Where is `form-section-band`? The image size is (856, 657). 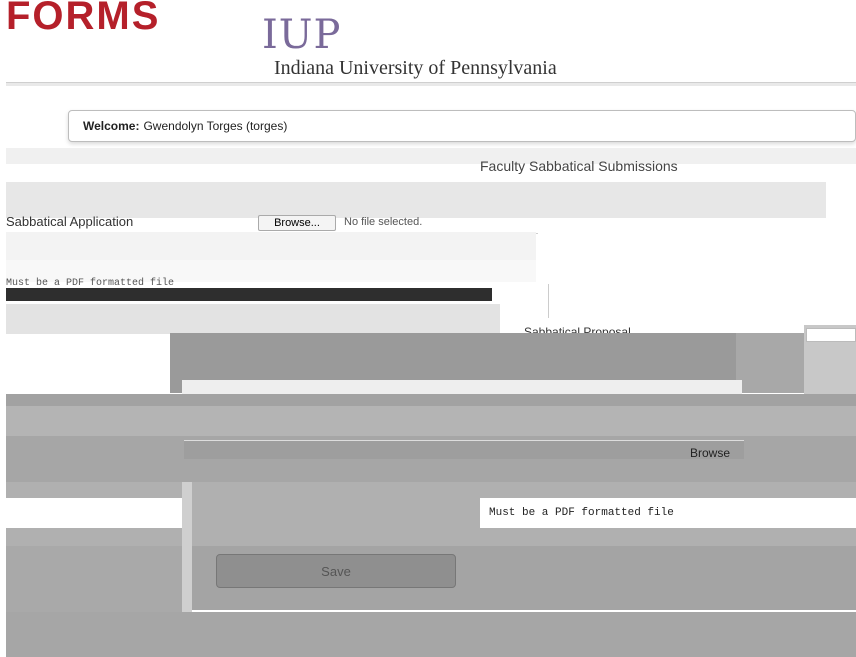
form-section-band is located at coordinates (416, 200).